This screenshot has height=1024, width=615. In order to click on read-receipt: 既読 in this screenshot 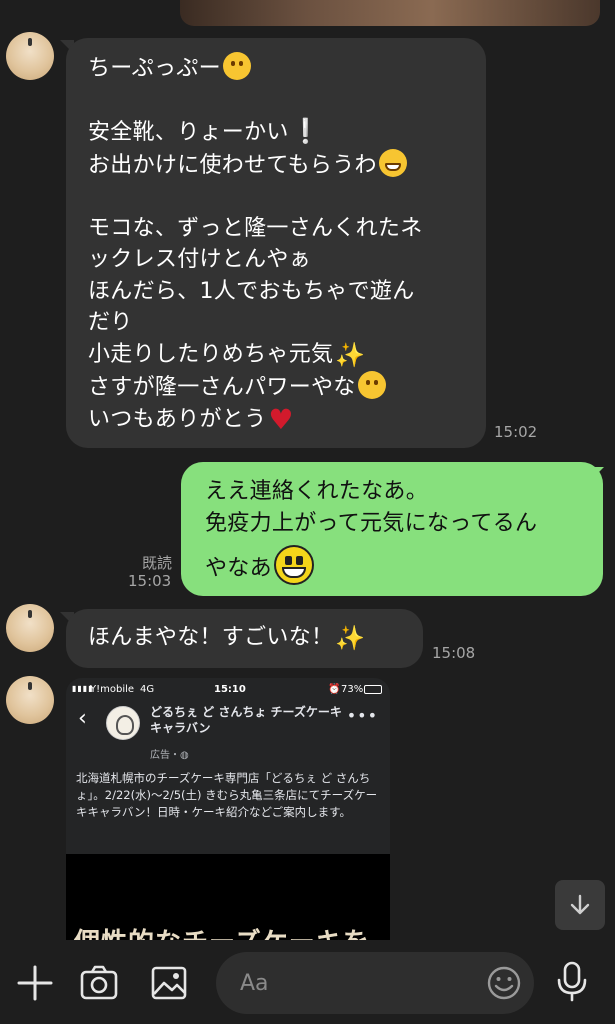, I will do `click(156, 563)`.